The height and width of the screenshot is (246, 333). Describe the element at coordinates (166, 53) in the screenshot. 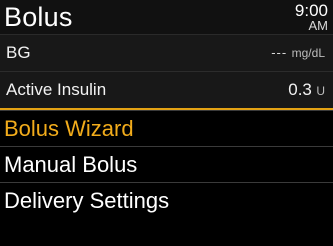

I see `bg-row: BG --- mg/dL` at that location.